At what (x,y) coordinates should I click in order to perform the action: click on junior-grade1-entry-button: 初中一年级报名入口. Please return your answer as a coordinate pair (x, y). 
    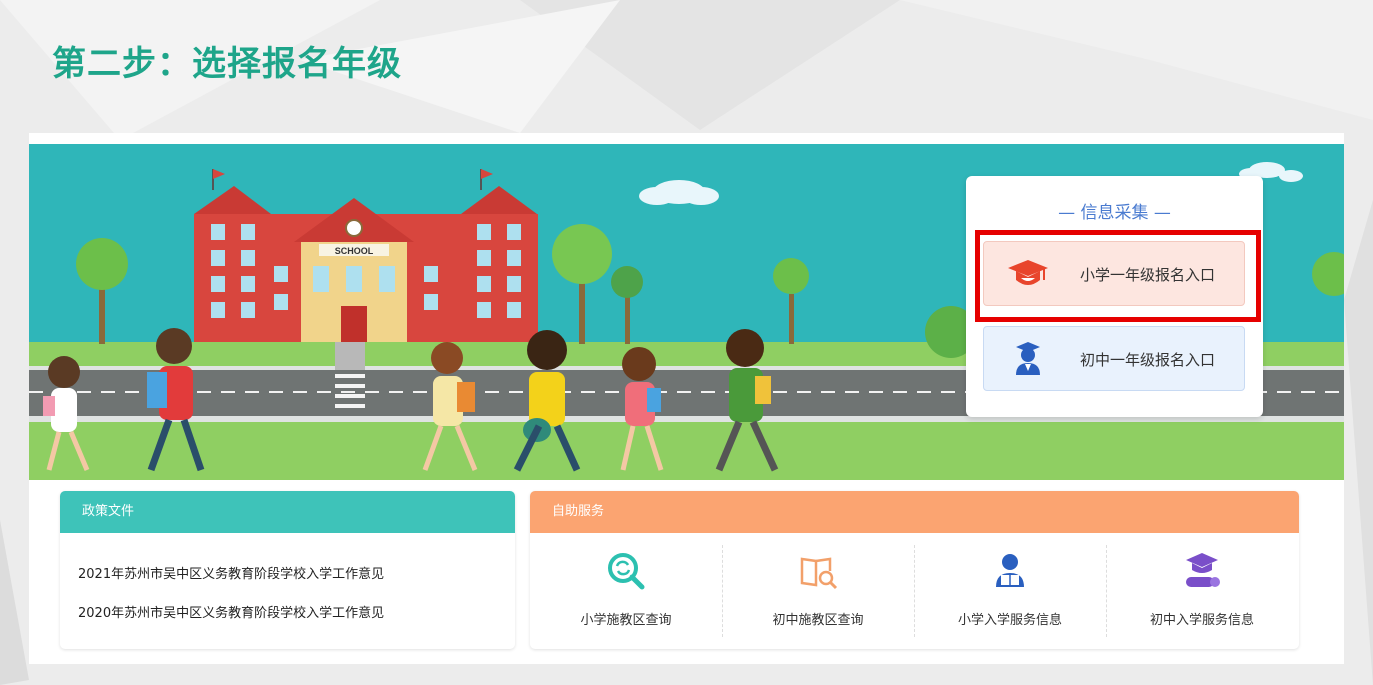
    Looking at the image, I should click on (1114, 358).